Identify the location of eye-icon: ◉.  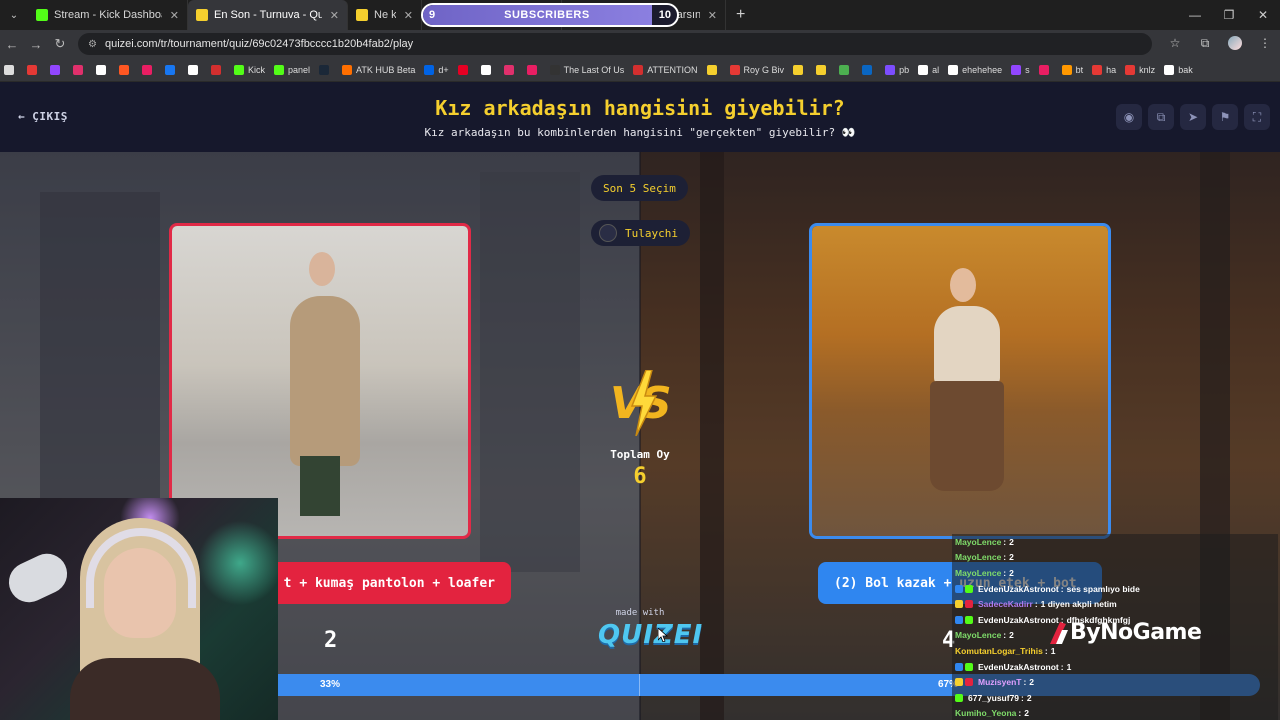
(1129, 117).